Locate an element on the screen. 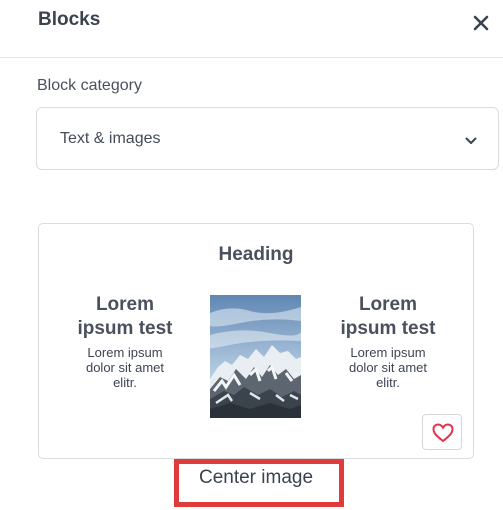  block-category-select: Text & images is located at coordinates (267, 138).